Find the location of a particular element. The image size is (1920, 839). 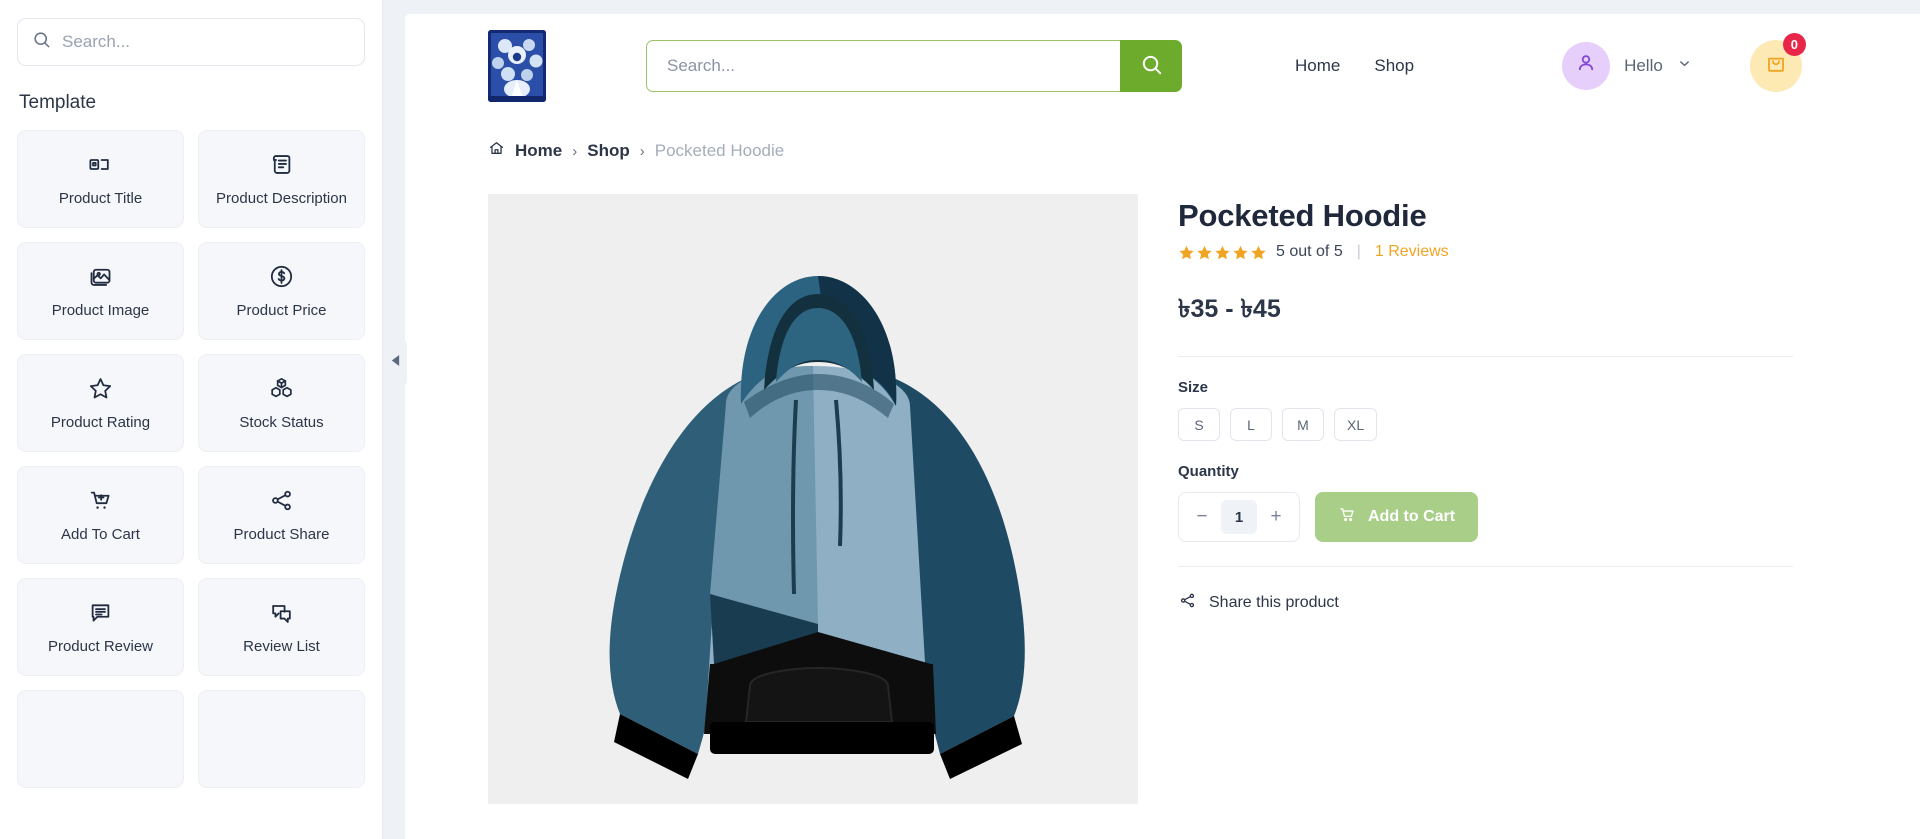

image-stack-icon is located at coordinates (100, 276).